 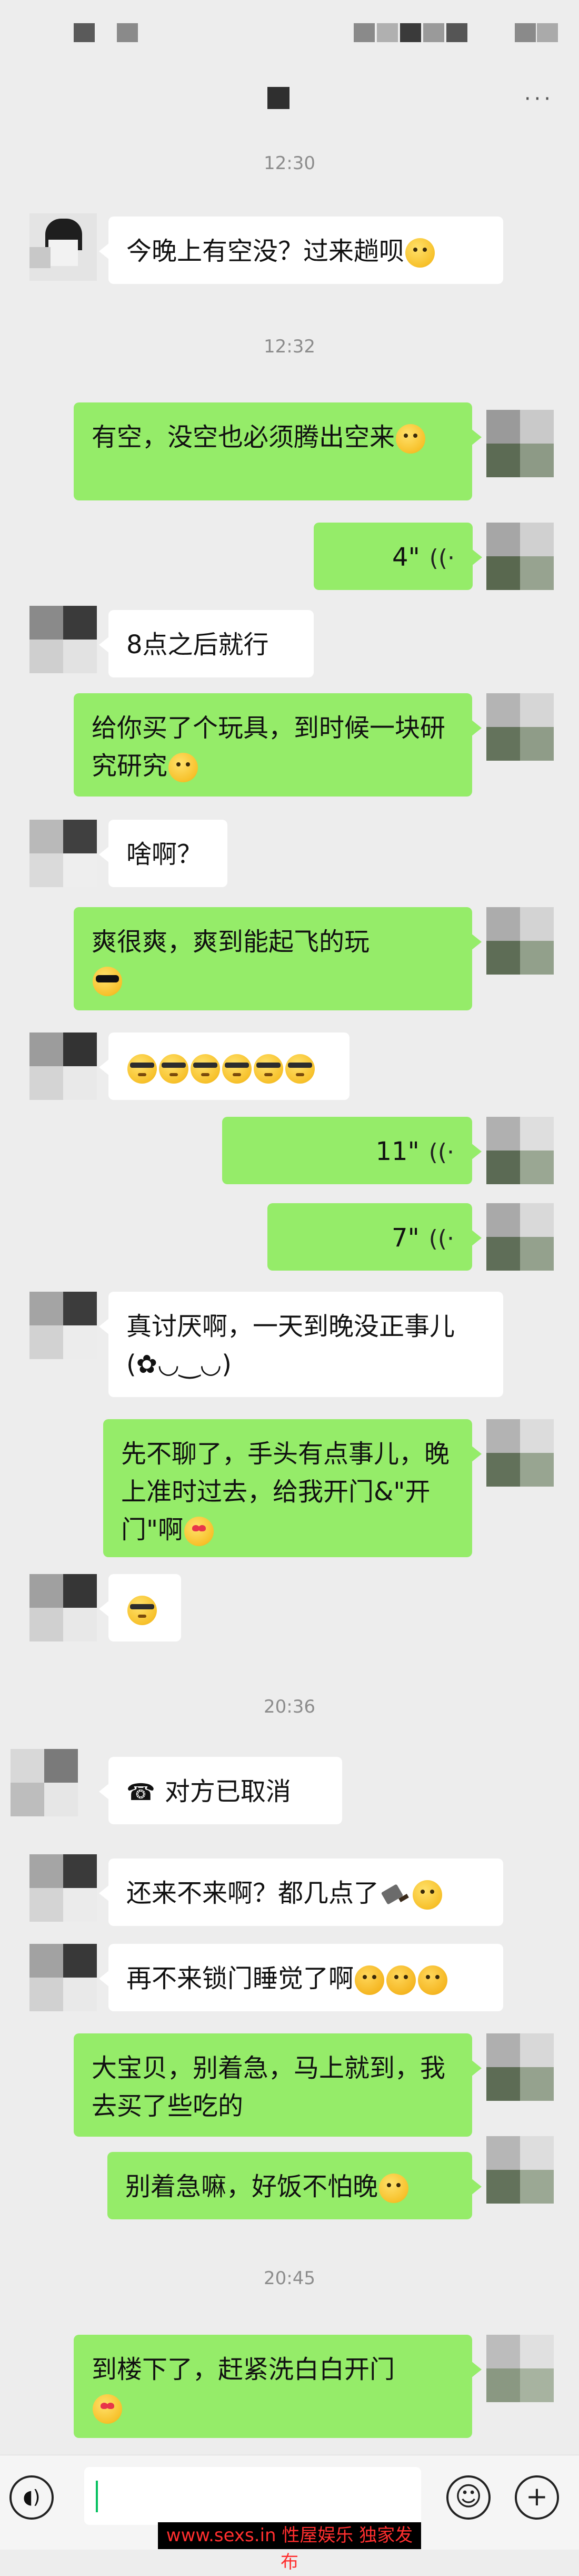 What do you see at coordinates (428, 1895) in the screenshot?
I see `sad-emoji-icon` at bounding box center [428, 1895].